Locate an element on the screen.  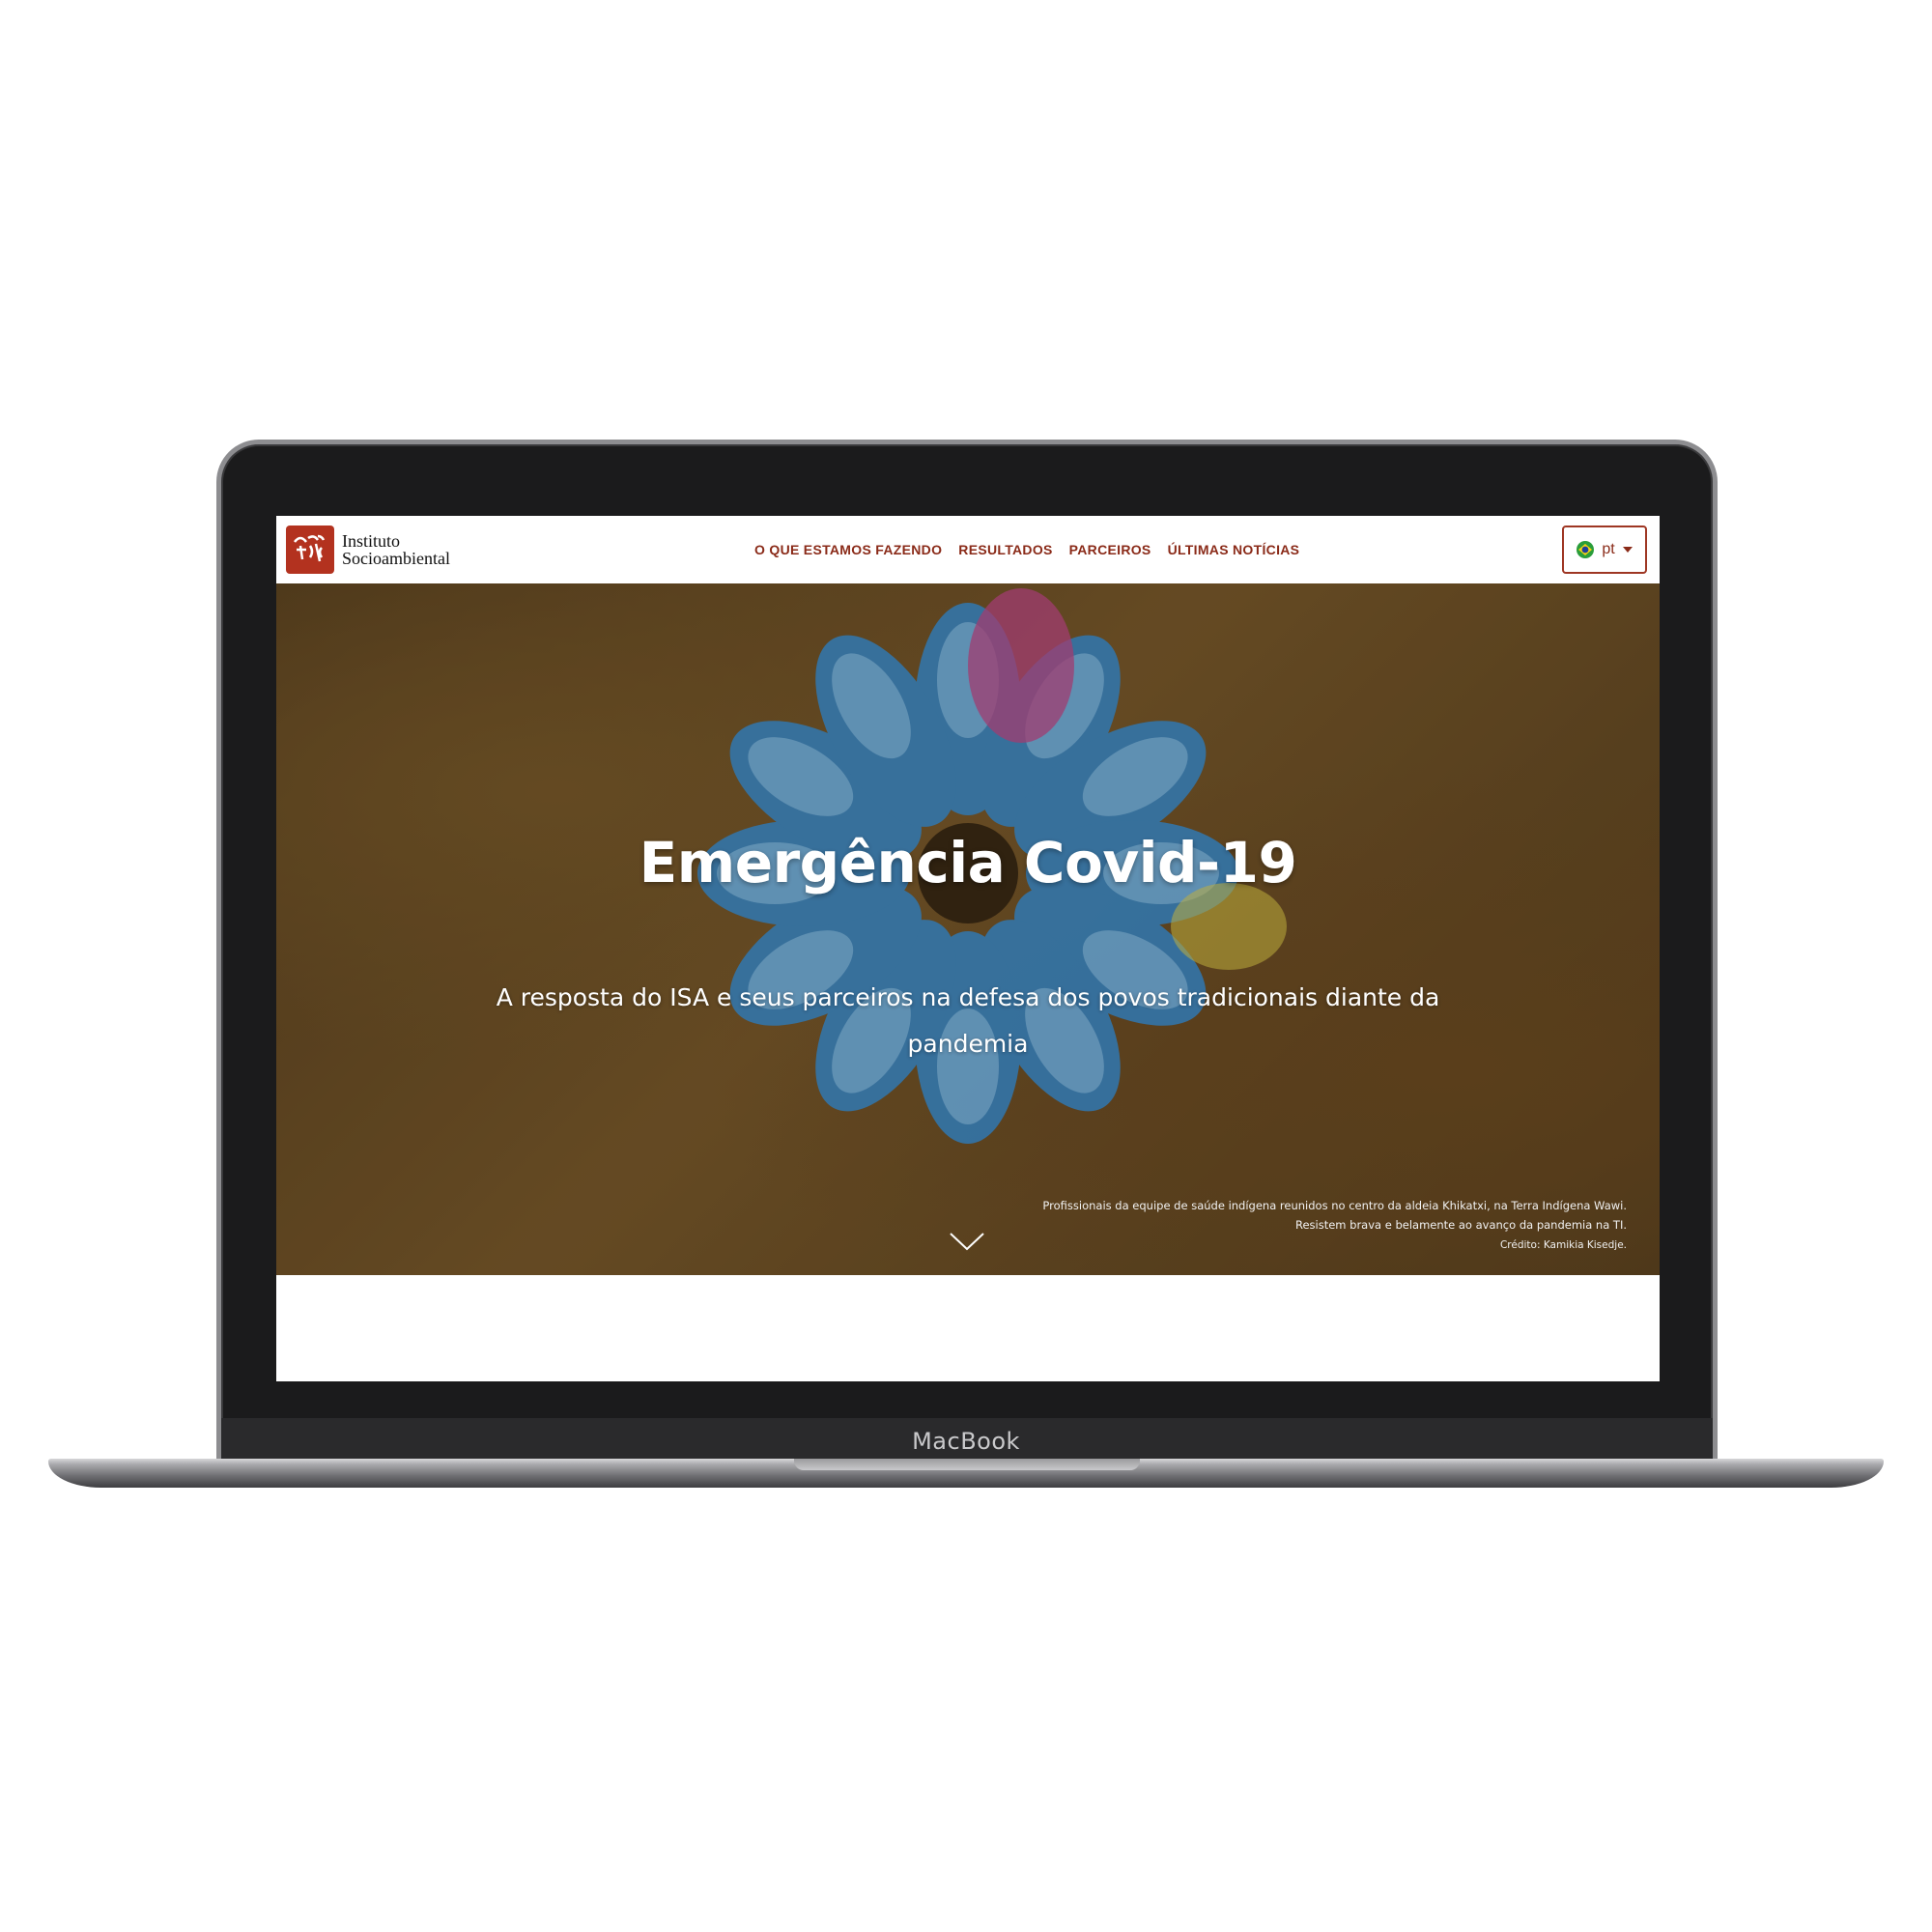
logo-line-2: Socioambiental is located at coordinates (396, 558).